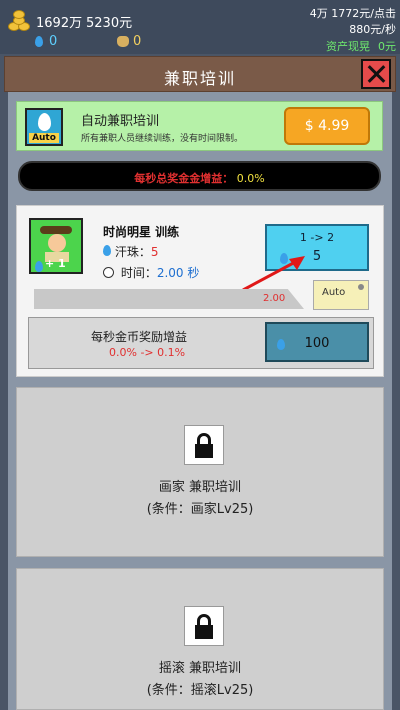 This screenshot has width=400, height=710. I want to click on pointer-arrow-icon, so click(273, 274).